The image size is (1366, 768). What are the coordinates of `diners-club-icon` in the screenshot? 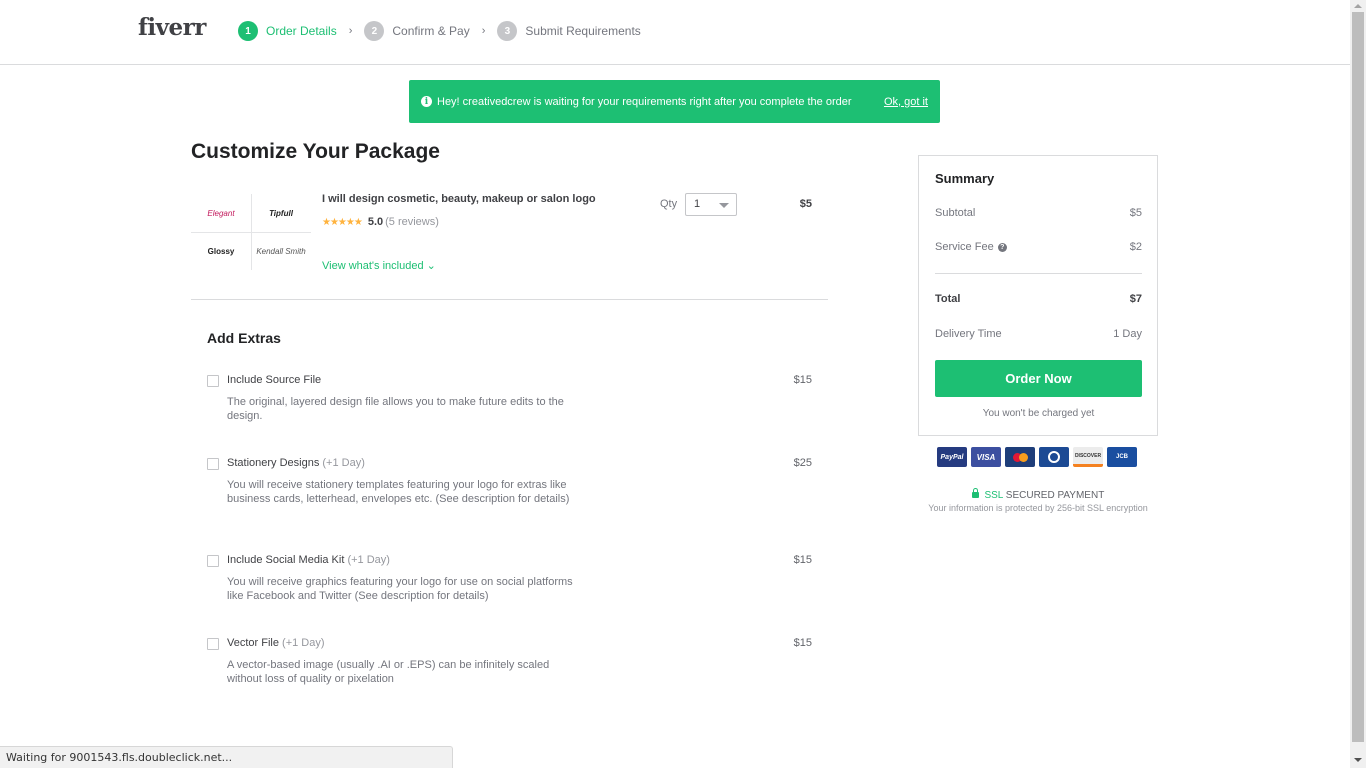 It's located at (1054, 457).